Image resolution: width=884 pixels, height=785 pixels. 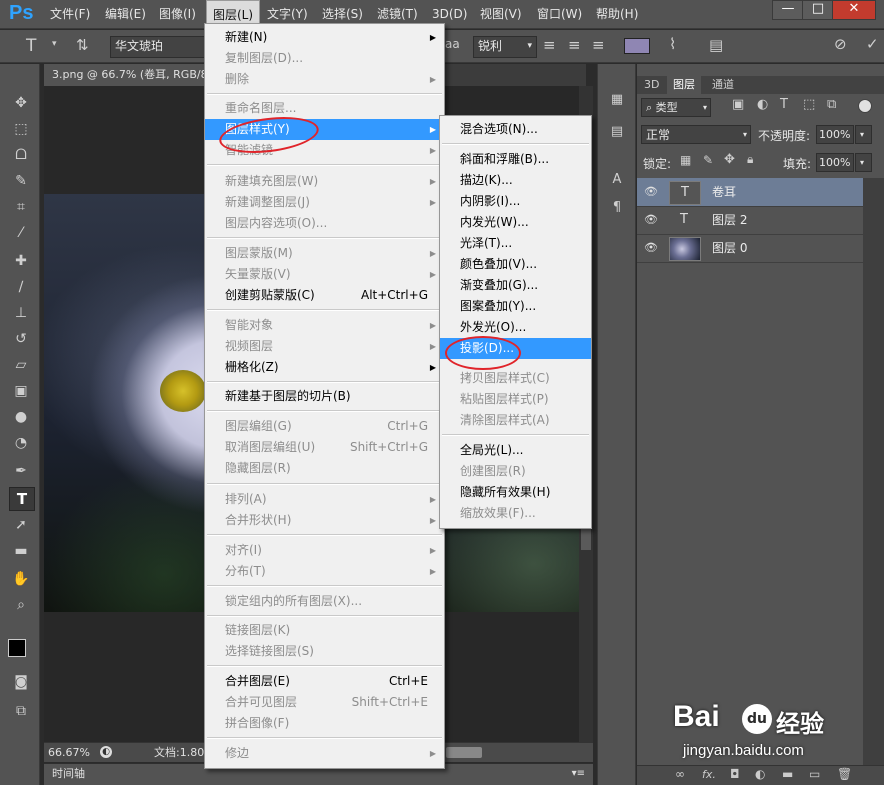 I want to click on screen-mode-icon: ⧉, so click(x=21, y=711).